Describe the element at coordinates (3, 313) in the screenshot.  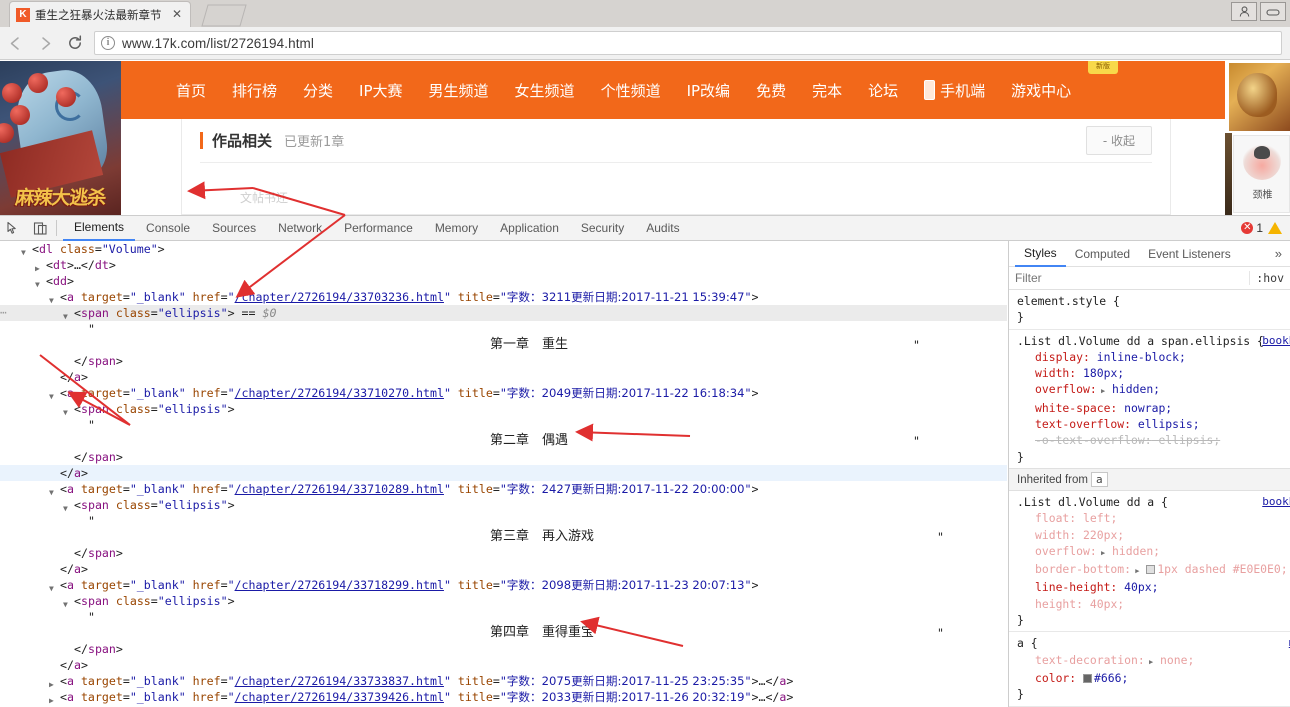
I see `dom-line-menu-icon: ⋯` at that location.